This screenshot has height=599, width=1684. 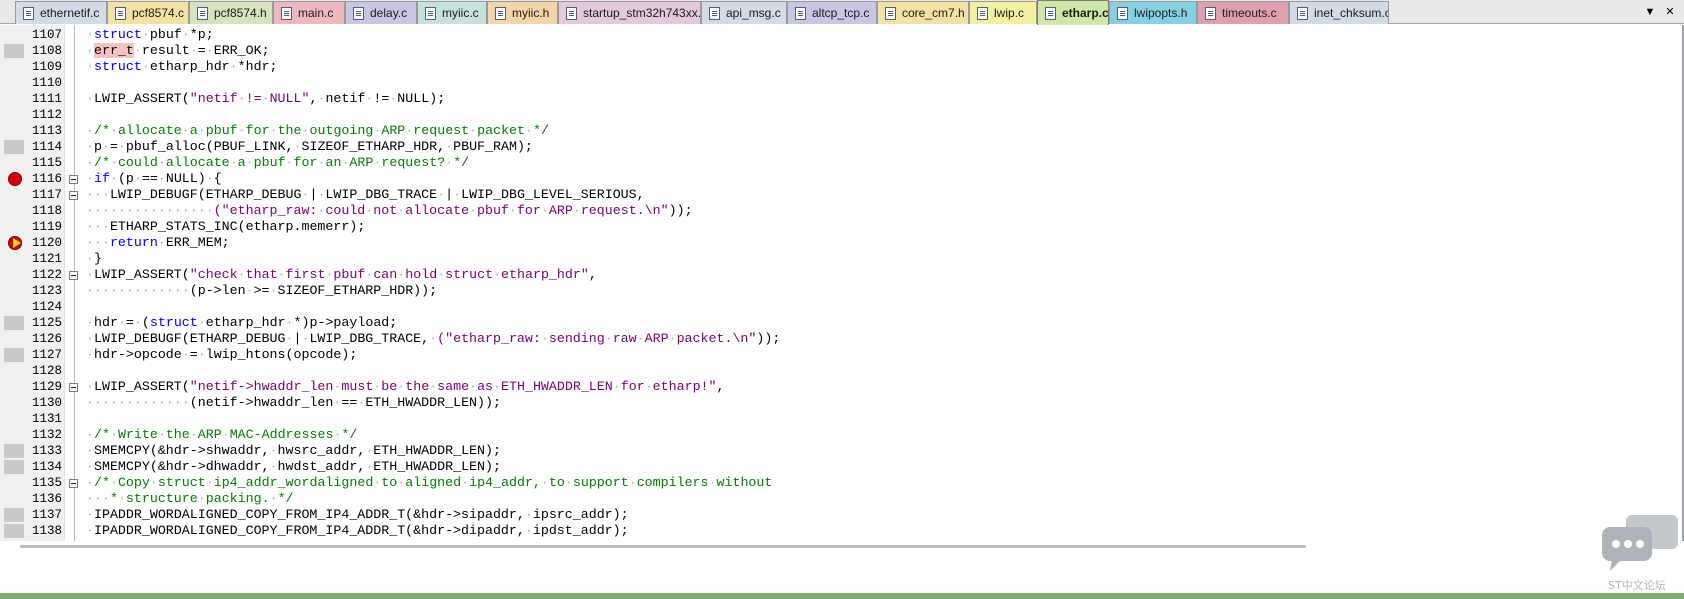 I want to click on code-text: ·}, so click(x=94, y=259).